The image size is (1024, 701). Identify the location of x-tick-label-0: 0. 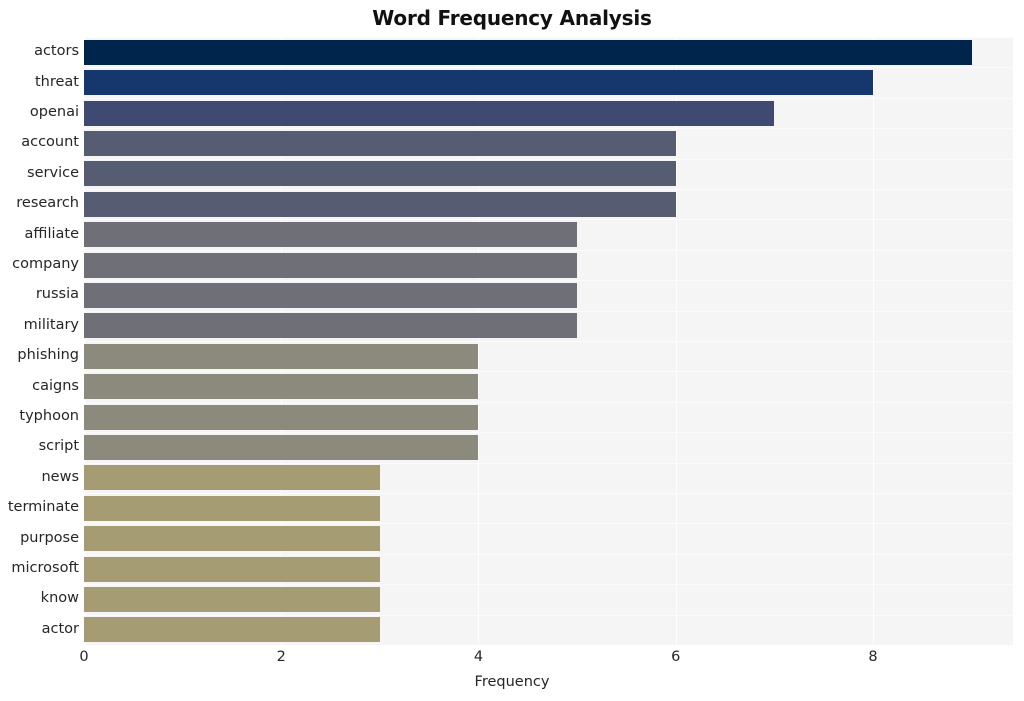
(84, 657).